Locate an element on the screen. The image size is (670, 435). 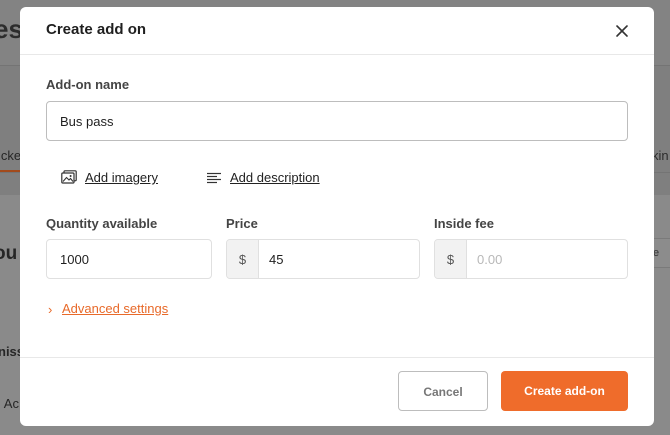
add-imagery-link: Add imagery is located at coordinates (121, 177).